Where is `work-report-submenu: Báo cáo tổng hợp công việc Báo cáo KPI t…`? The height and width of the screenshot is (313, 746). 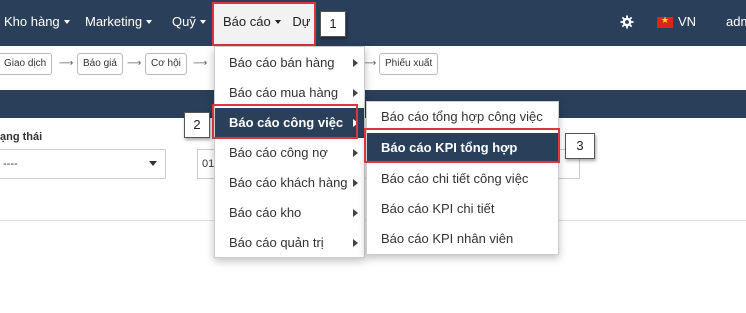
work-report-submenu: Báo cáo tổng hợp công việc Báo cáo KPI t… is located at coordinates (462, 178).